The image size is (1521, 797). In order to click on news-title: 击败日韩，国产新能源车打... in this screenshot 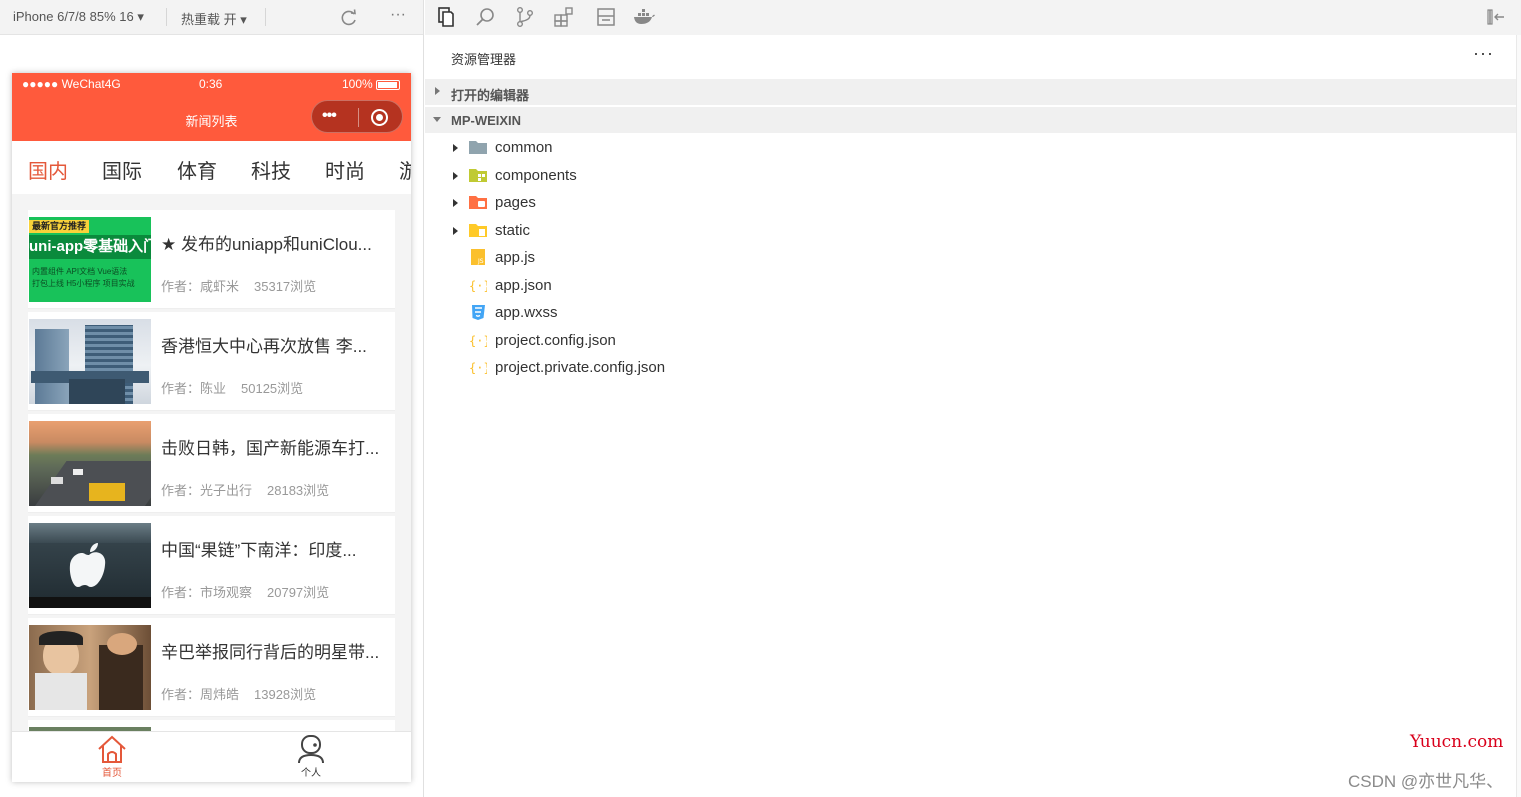, I will do `click(270, 448)`.